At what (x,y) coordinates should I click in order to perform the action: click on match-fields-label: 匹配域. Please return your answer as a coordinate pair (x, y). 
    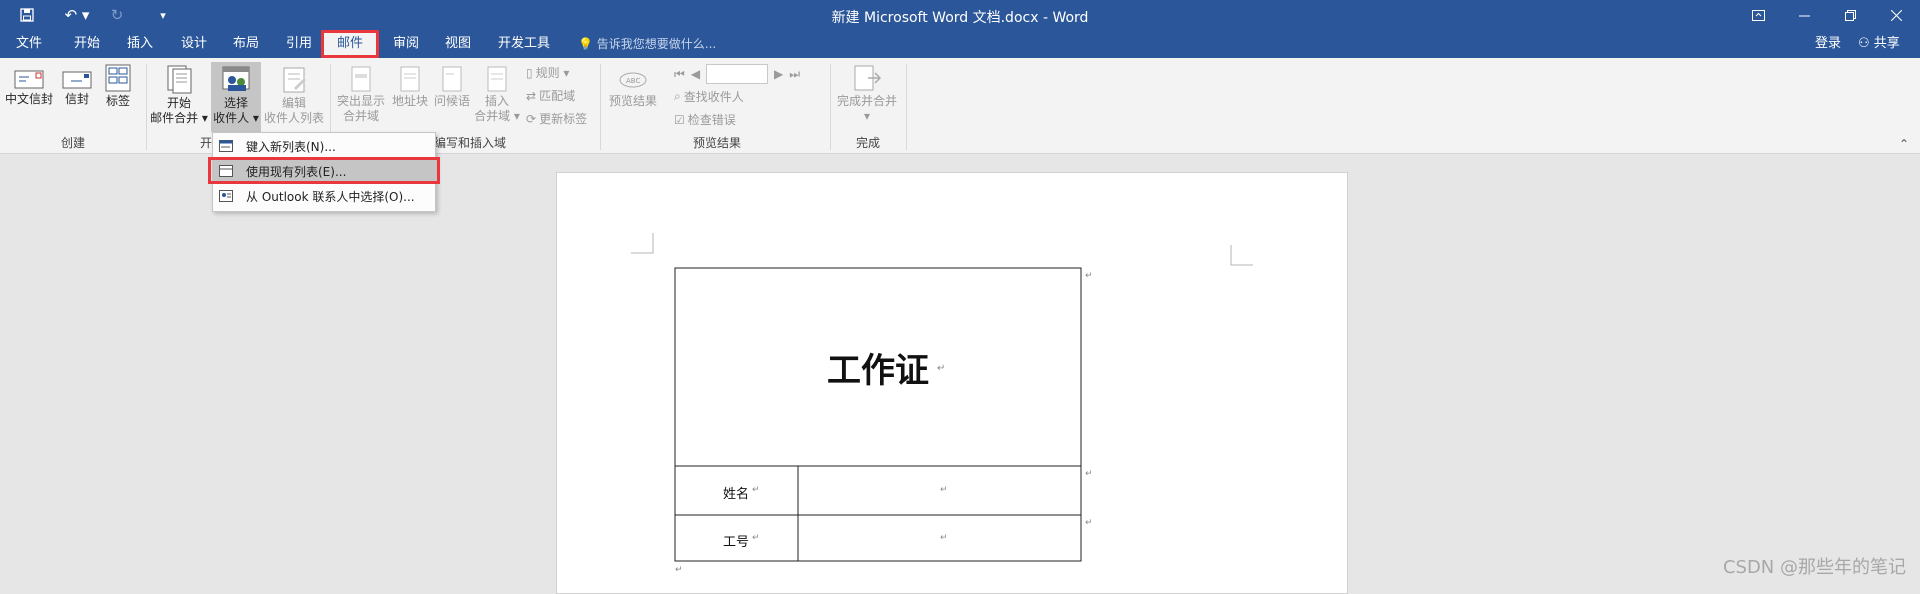
    Looking at the image, I should click on (557, 96).